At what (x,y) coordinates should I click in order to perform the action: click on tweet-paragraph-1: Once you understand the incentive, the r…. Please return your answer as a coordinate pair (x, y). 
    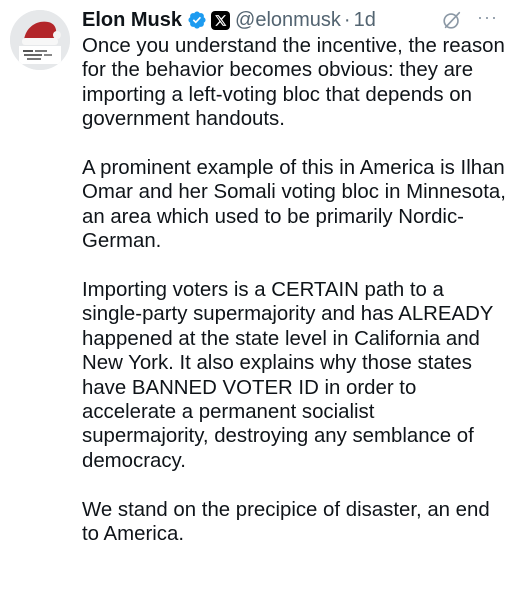
    Looking at the image, I should click on (293, 83).